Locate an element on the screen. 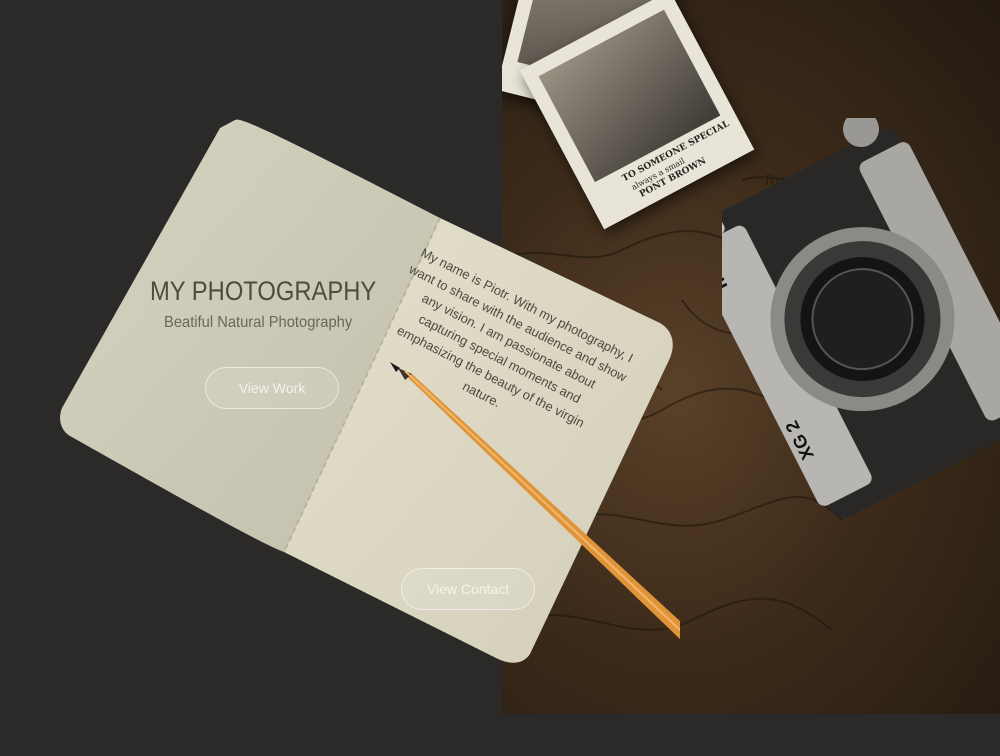 The height and width of the screenshot is (756, 1000). view-work-button: View Work is located at coordinates (272, 388).